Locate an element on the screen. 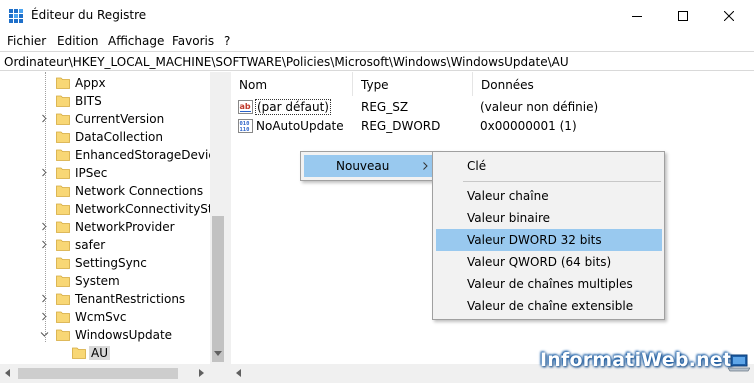 This screenshot has width=754, height=383. submenu-item: Valeur de chaîne extensible is located at coordinates (549, 306).